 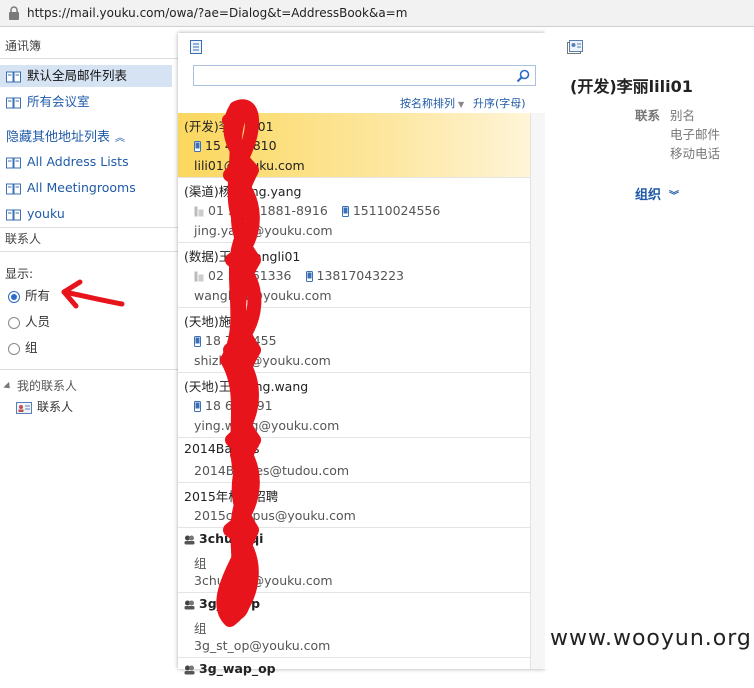 I want to click on filter-label: 所有, so click(x=38, y=295).